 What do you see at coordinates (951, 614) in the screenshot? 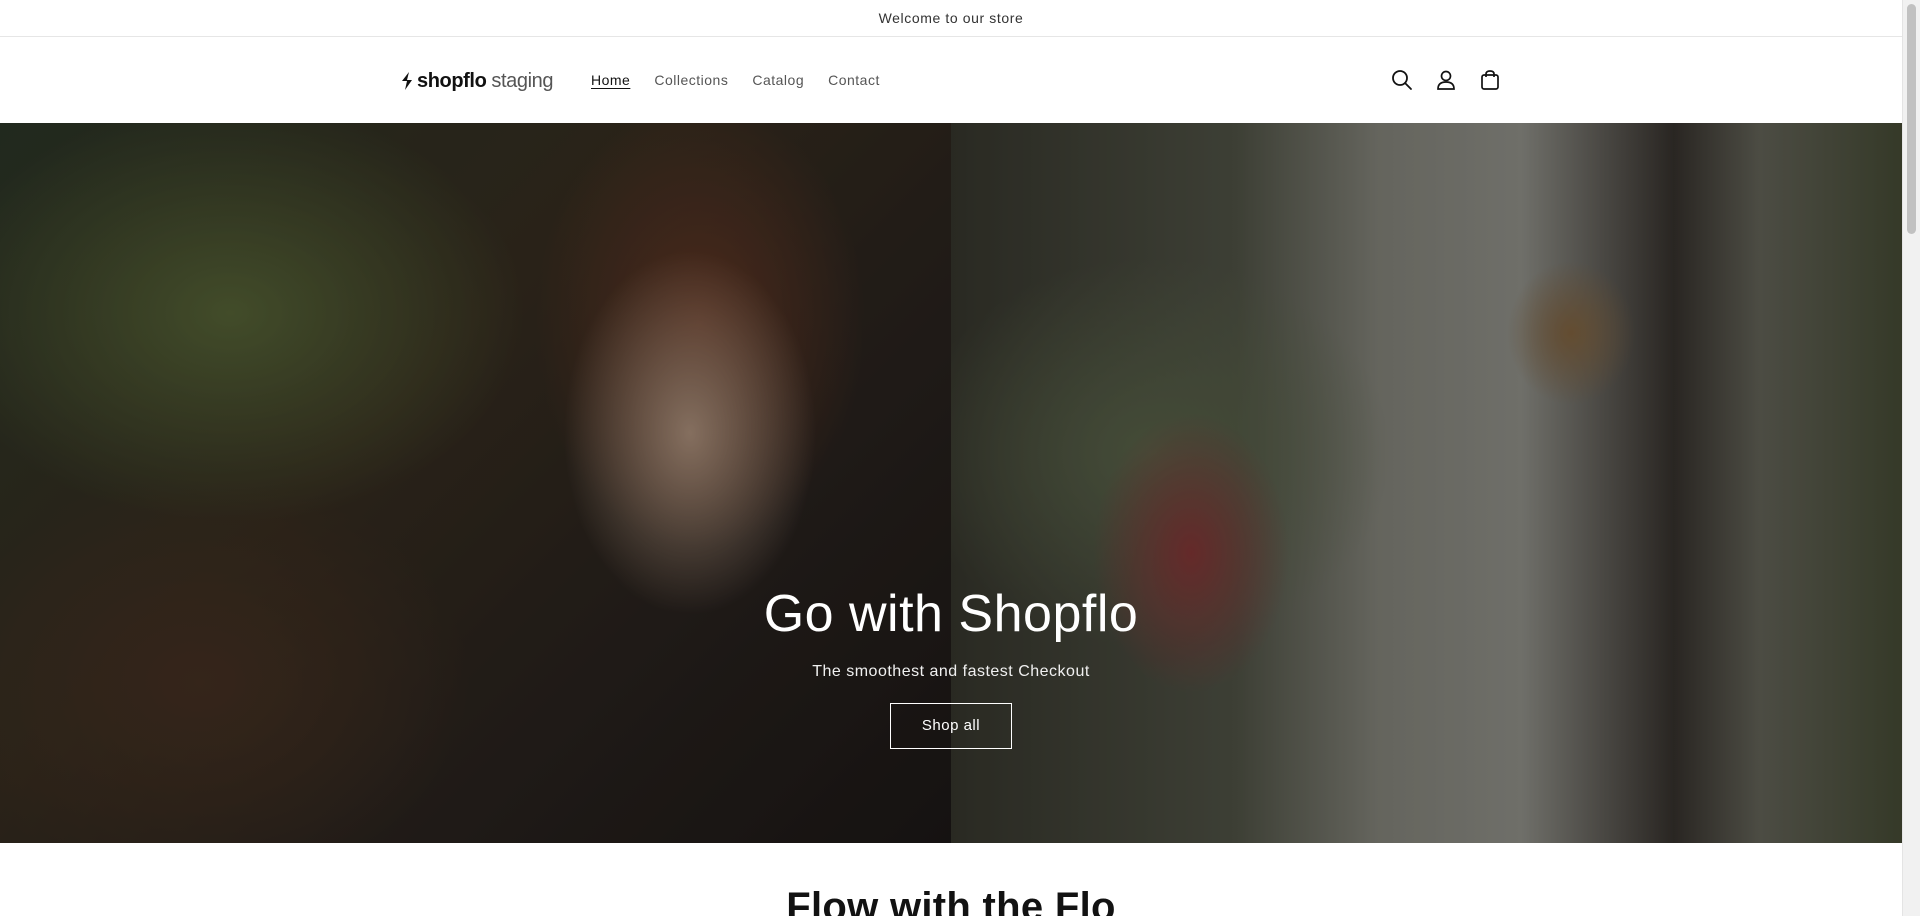
I see `hero-title: Go with Shopflo` at bounding box center [951, 614].